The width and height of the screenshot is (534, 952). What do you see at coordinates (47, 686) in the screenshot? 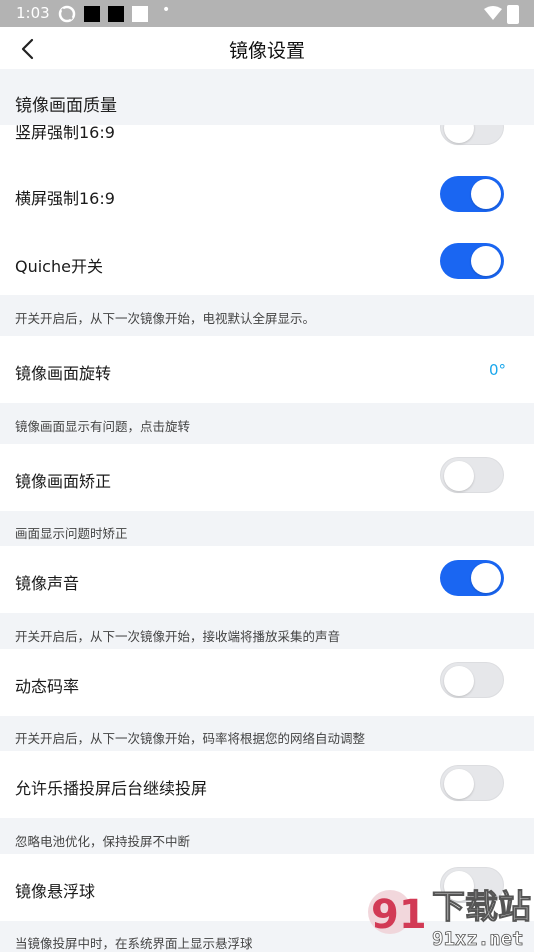
I see `setting-label: 动态码率` at bounding box center [47, 686].